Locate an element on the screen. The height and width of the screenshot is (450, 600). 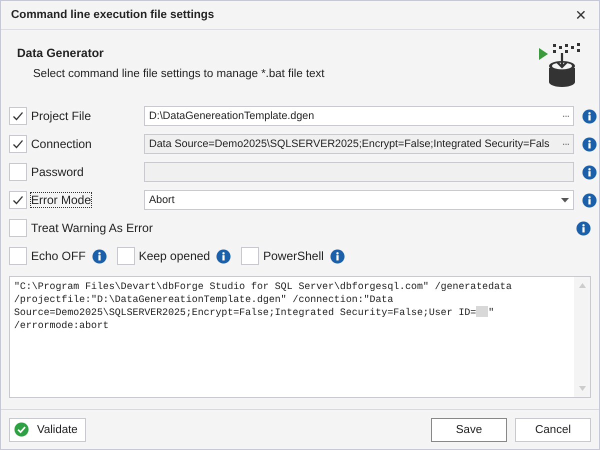
option-label: PowerShell is located at coordinates (293, 256).